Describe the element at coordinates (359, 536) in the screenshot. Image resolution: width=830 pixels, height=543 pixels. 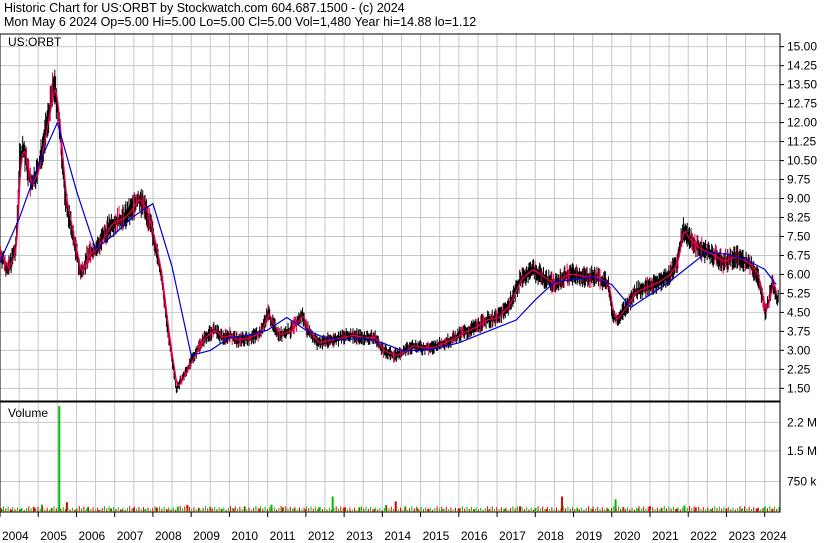
I see `year-tick-label: 2013` at that location.